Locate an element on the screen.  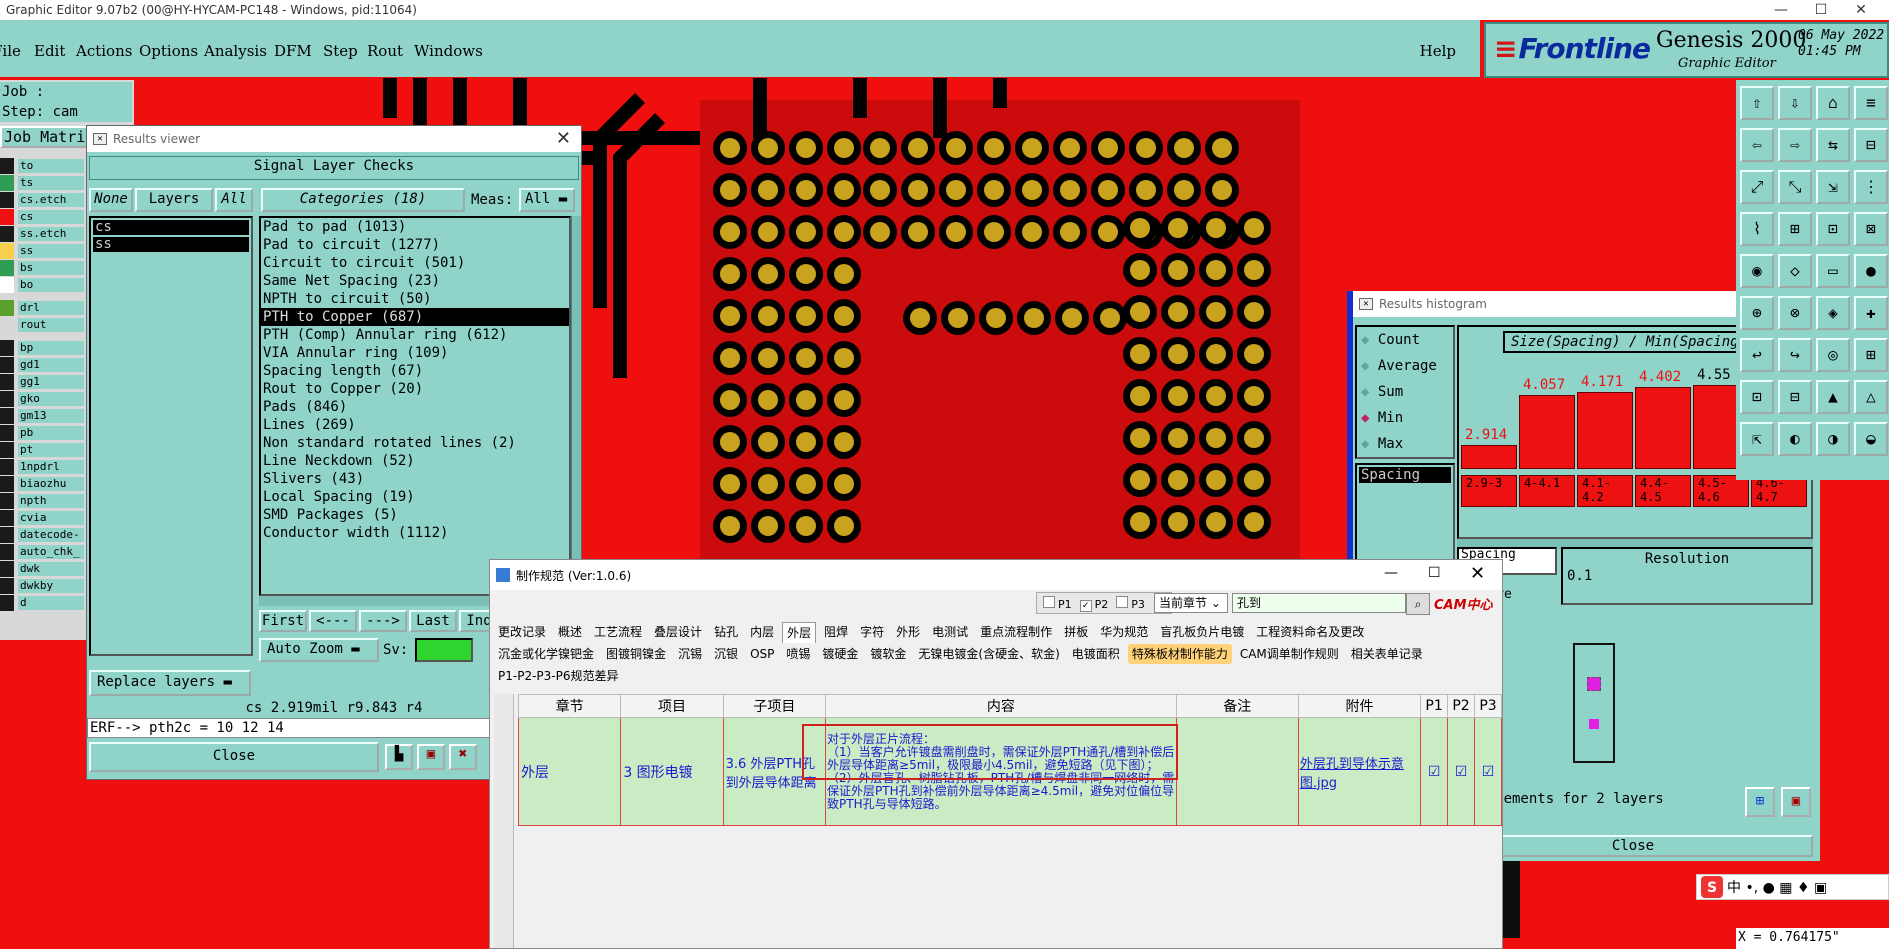
tab-r2-11: CAM调单制作规则 is located at coordinates (1289, 654).